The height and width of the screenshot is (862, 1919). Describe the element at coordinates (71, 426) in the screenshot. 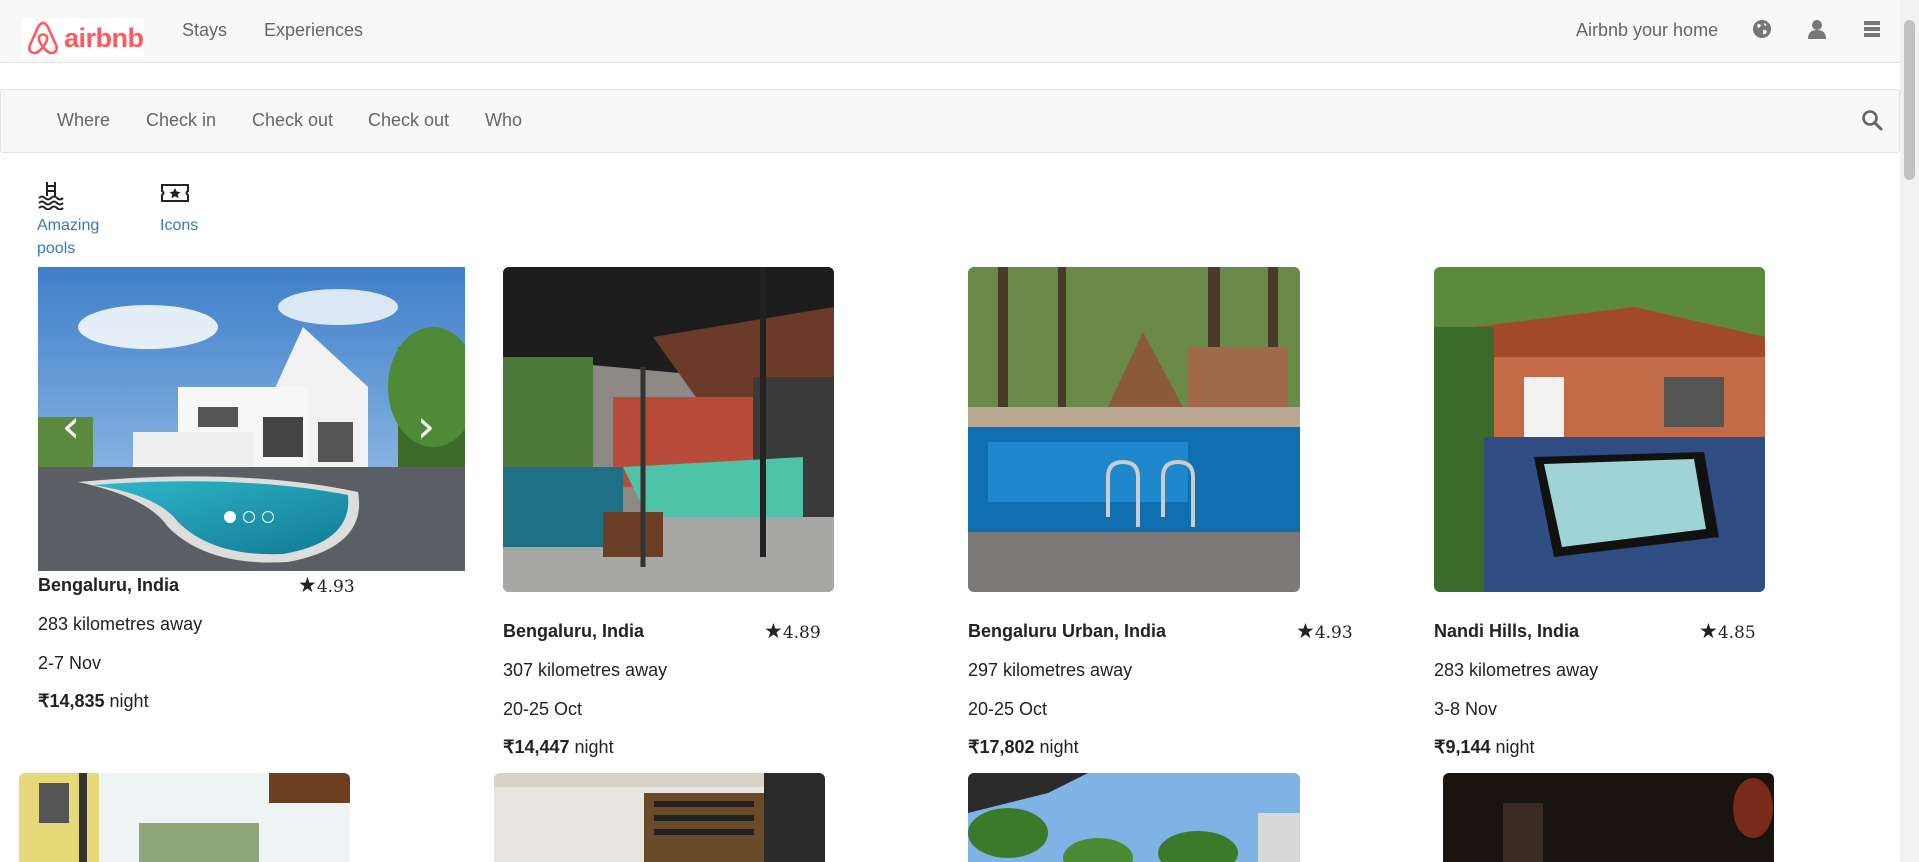

I see `carousel-prev-arrow: ‹` at that location.